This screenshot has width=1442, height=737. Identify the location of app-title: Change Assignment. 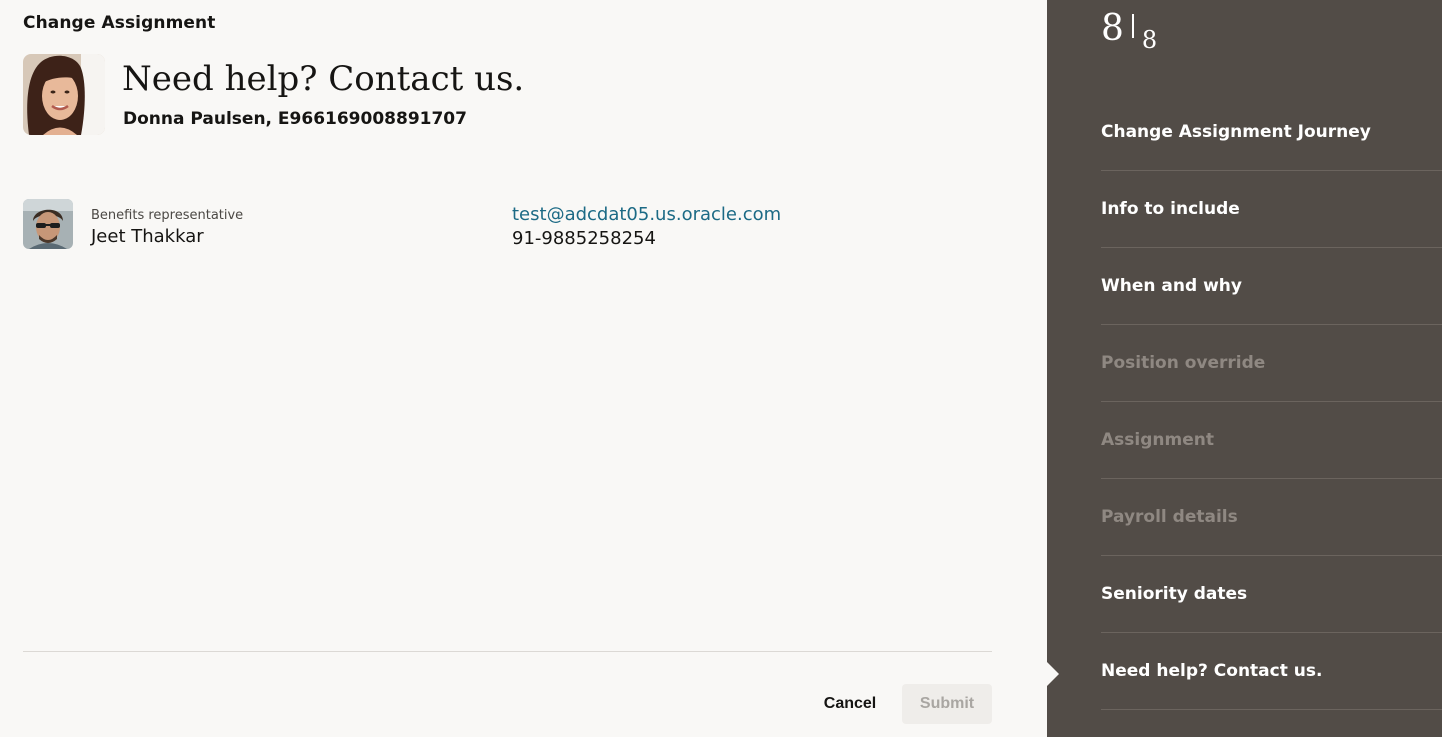
(119, 23).